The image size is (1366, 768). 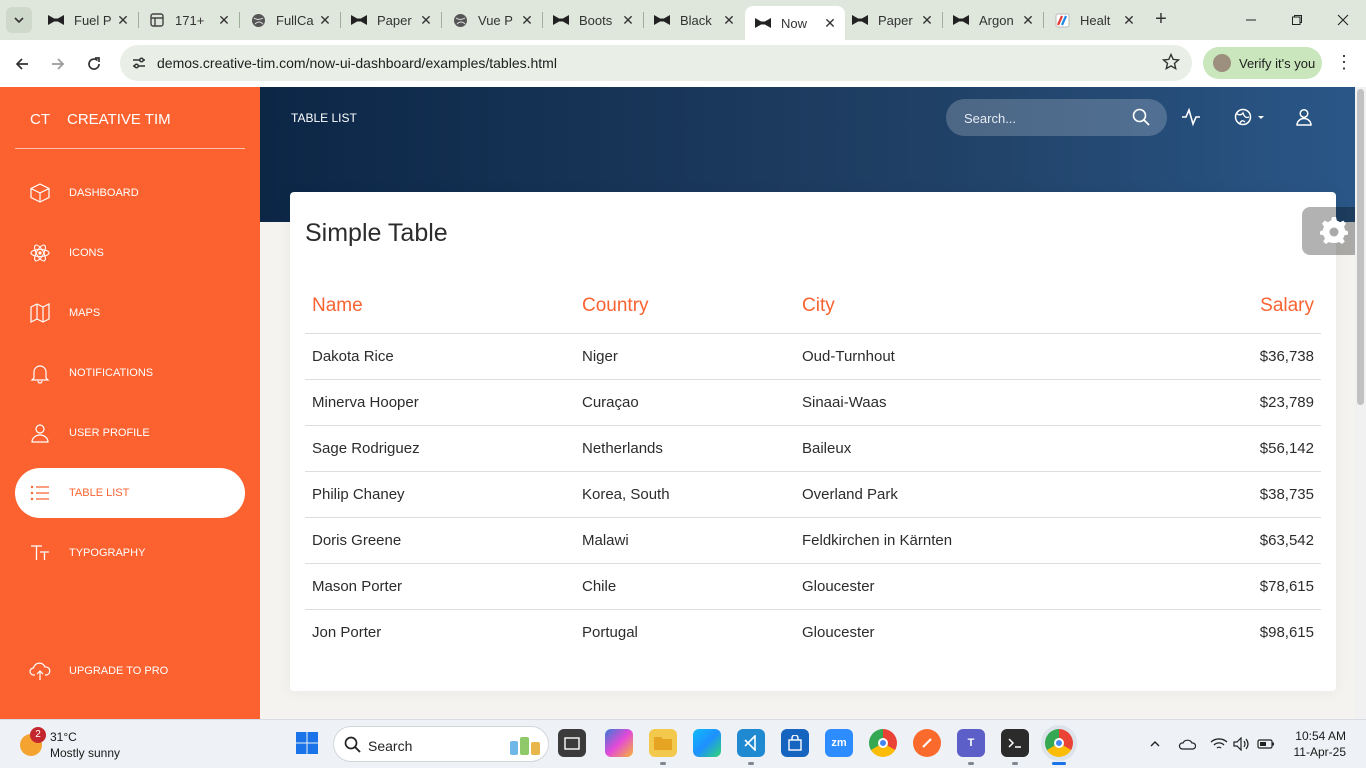 I want to click on bow-tie-icon, so click(x=561, y=20).